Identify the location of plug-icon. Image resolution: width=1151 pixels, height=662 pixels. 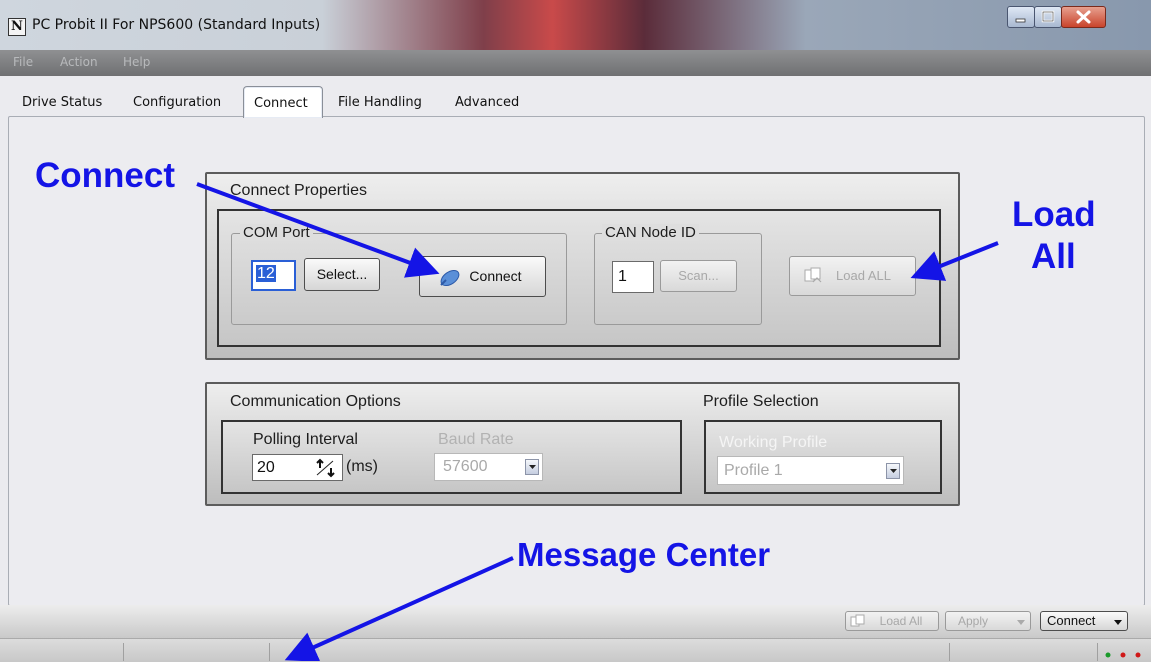
(450, 278).